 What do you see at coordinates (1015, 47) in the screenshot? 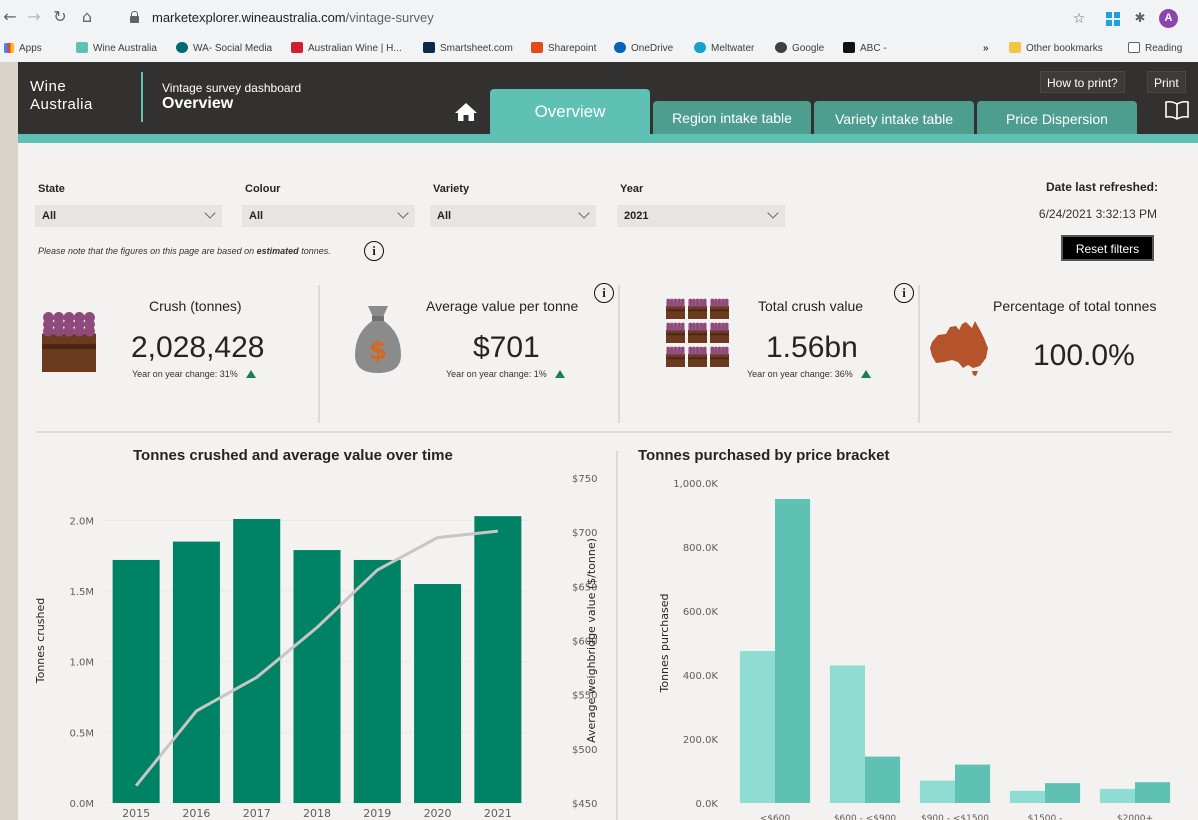
I see `folder-icon` at bounding box center [1015, 47].